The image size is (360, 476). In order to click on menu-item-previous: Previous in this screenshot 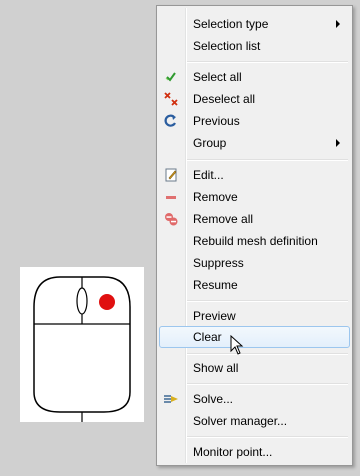, I will do `click(254, 121)`.